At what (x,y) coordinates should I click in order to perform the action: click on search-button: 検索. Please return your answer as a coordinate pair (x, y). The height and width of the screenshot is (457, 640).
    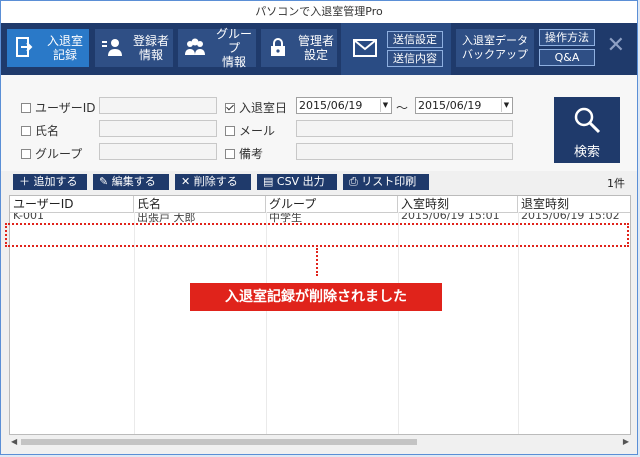
    Looking at the image, I should click on (587, 130).